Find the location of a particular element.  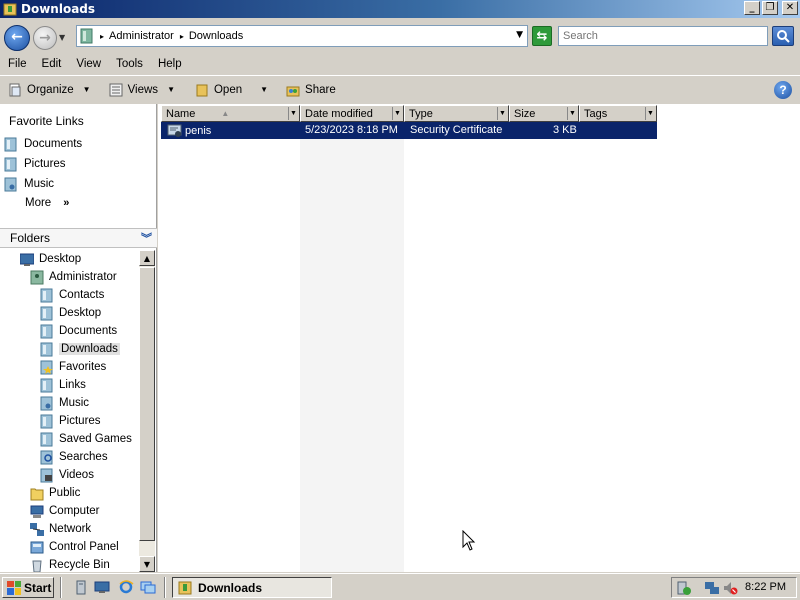

tree-item-favorites: Favorites is located at coordinates (73, 367).